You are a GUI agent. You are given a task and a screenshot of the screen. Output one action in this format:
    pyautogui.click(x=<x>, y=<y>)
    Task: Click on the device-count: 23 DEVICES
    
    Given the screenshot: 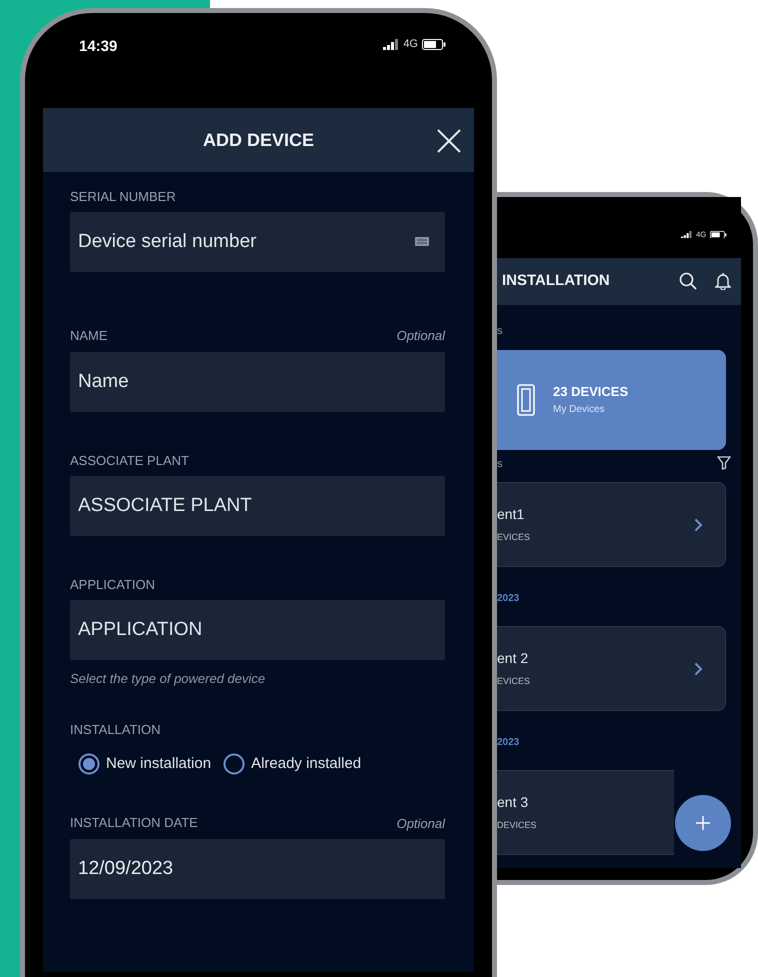 What is the action you would take?
    pyautogui.click(x=590, y=392)
    